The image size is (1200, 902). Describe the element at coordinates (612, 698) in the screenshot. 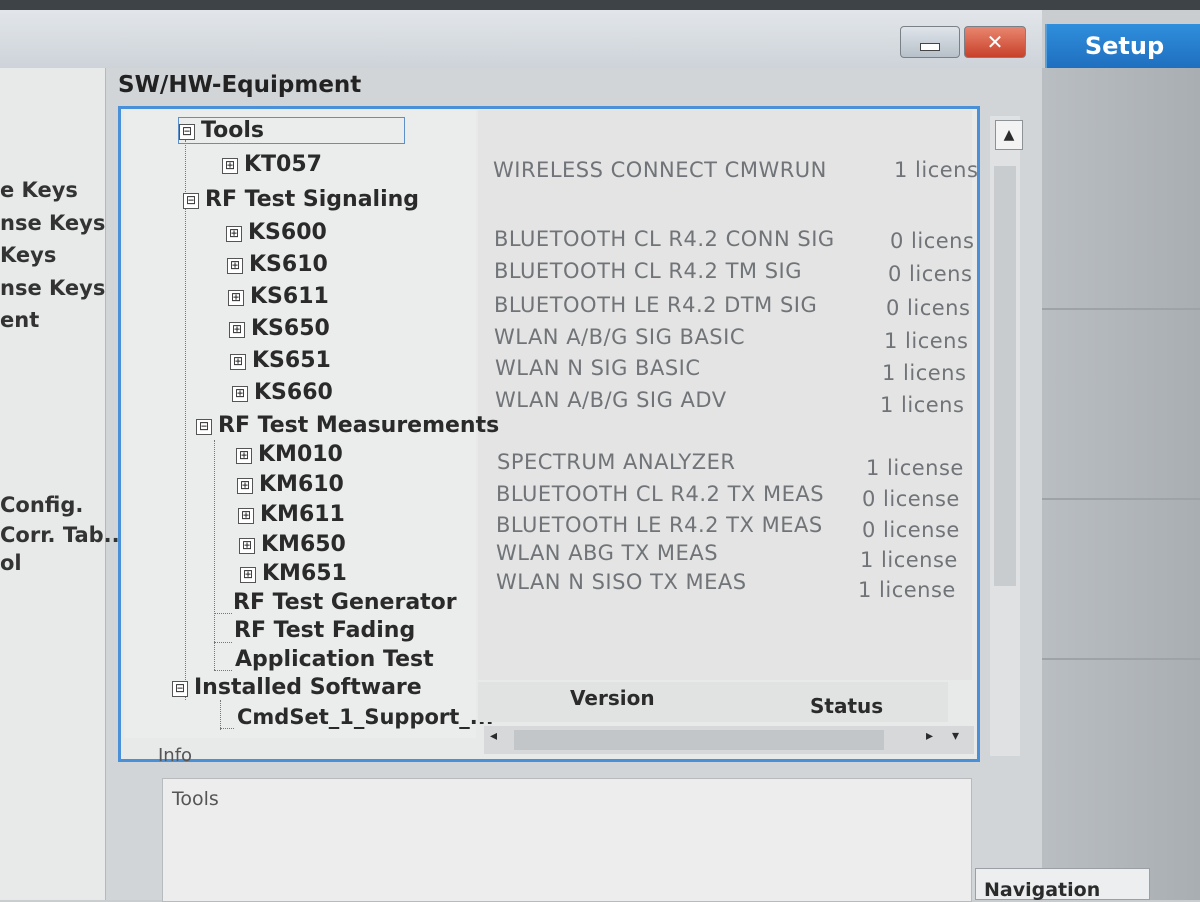

I see `version-column-header: Version` at that location.